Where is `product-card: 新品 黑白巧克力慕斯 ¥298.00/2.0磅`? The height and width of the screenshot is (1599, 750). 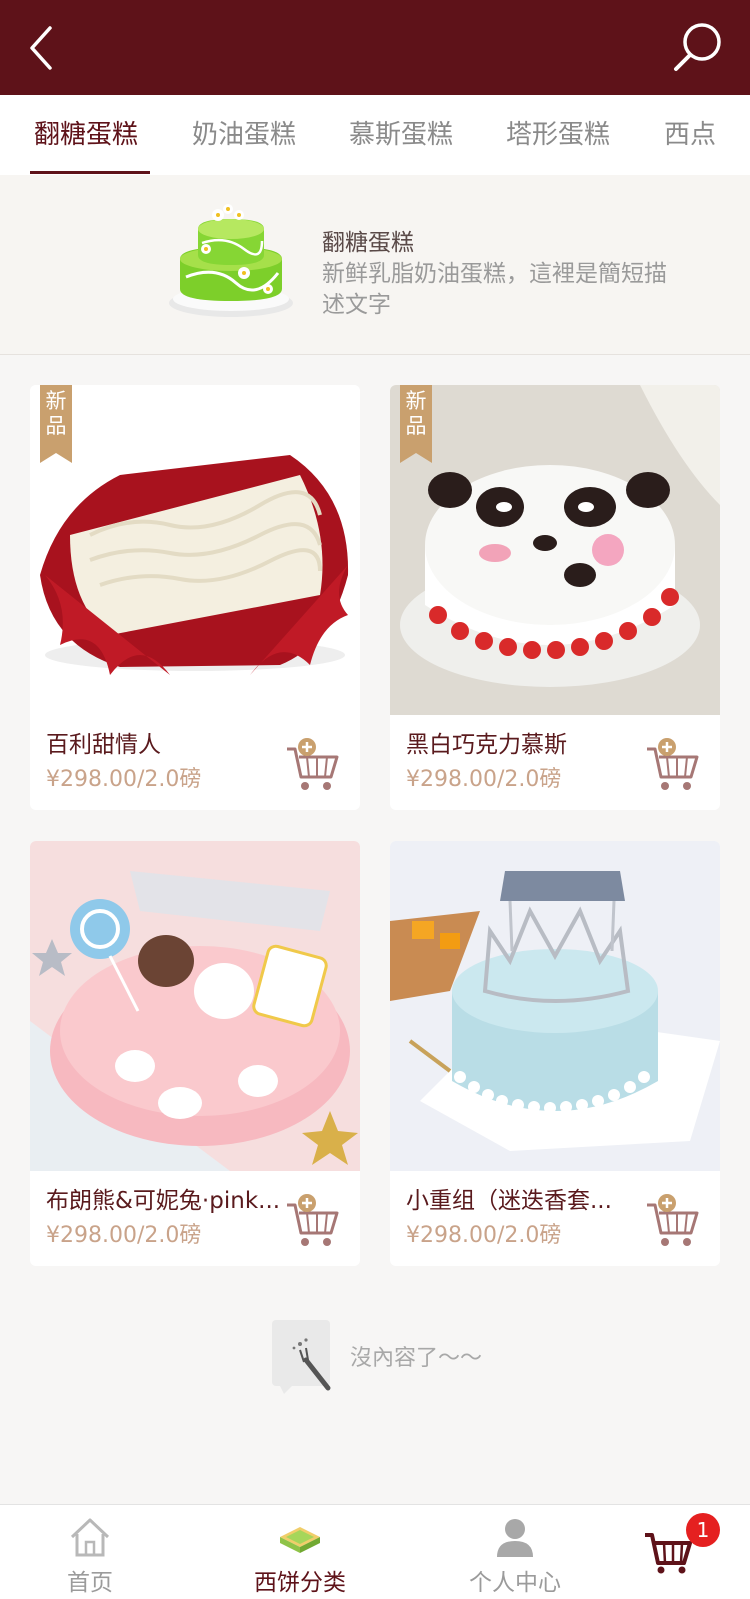 product-card: 新品 黑白巧克力慕斯 ¥298.00/2.0磅 is located at coordinates (555, 597).